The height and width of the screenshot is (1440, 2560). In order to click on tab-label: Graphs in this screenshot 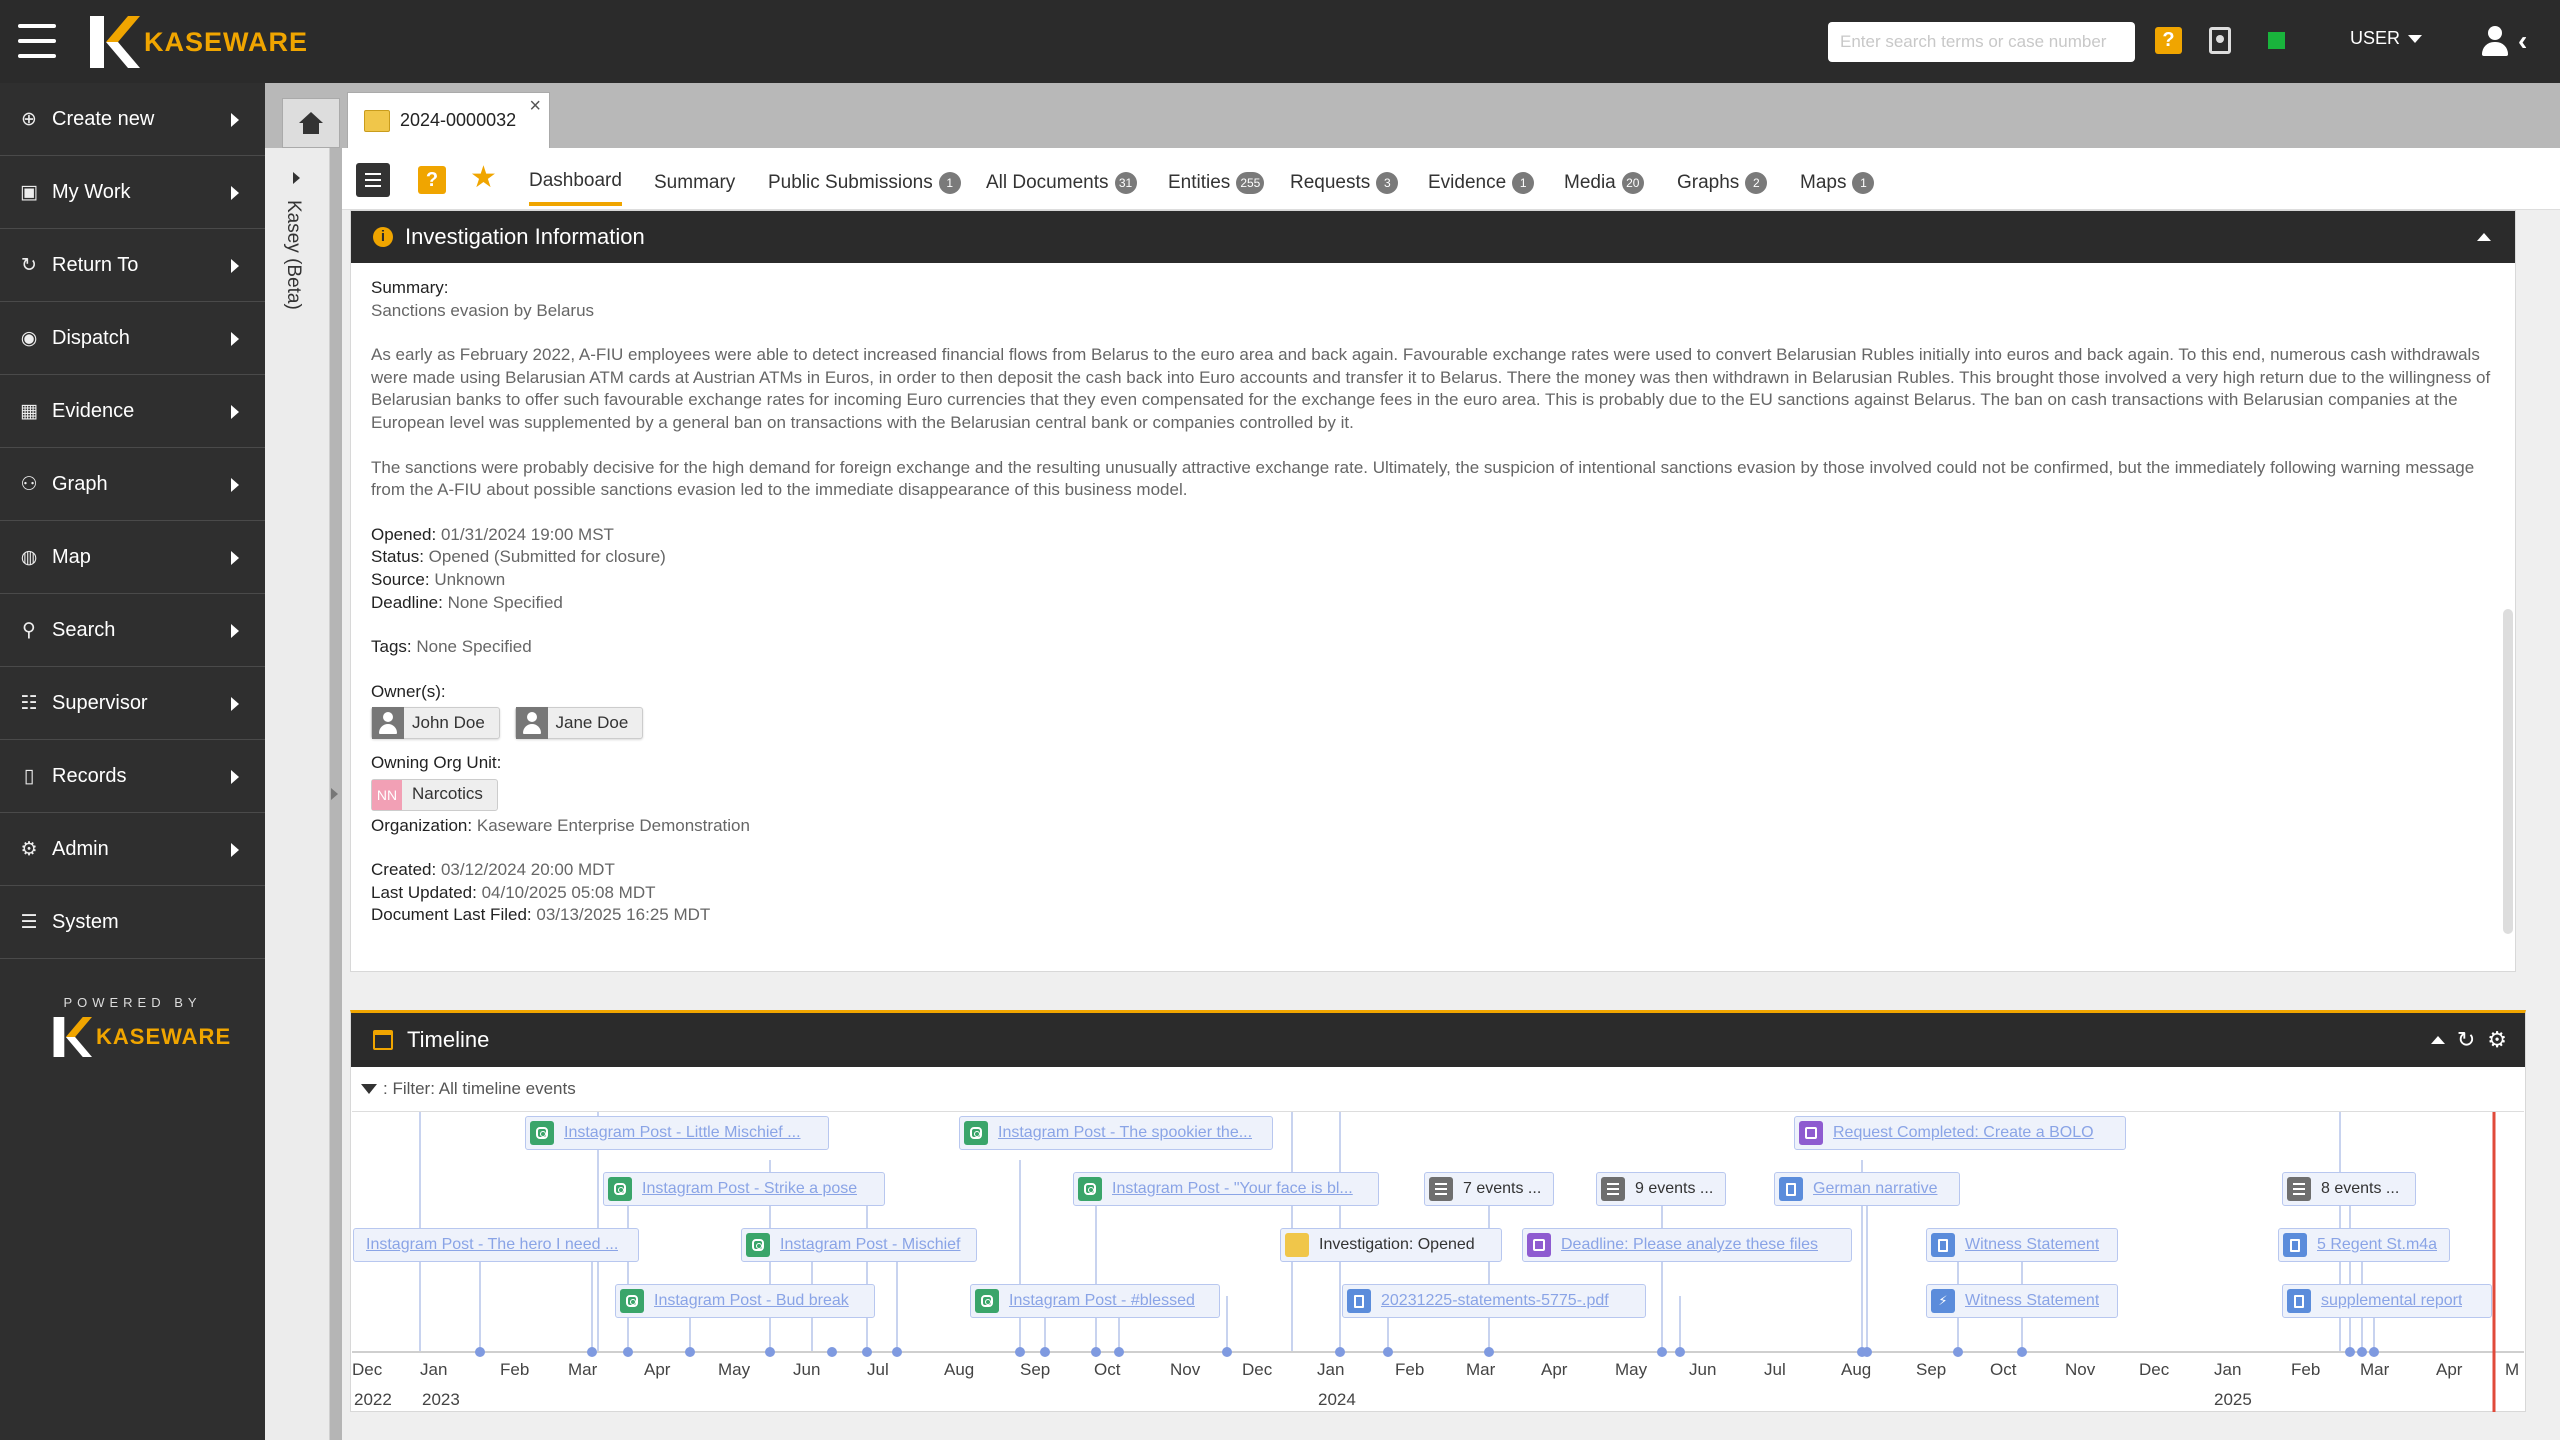, I will do `click(1708, 182)`.